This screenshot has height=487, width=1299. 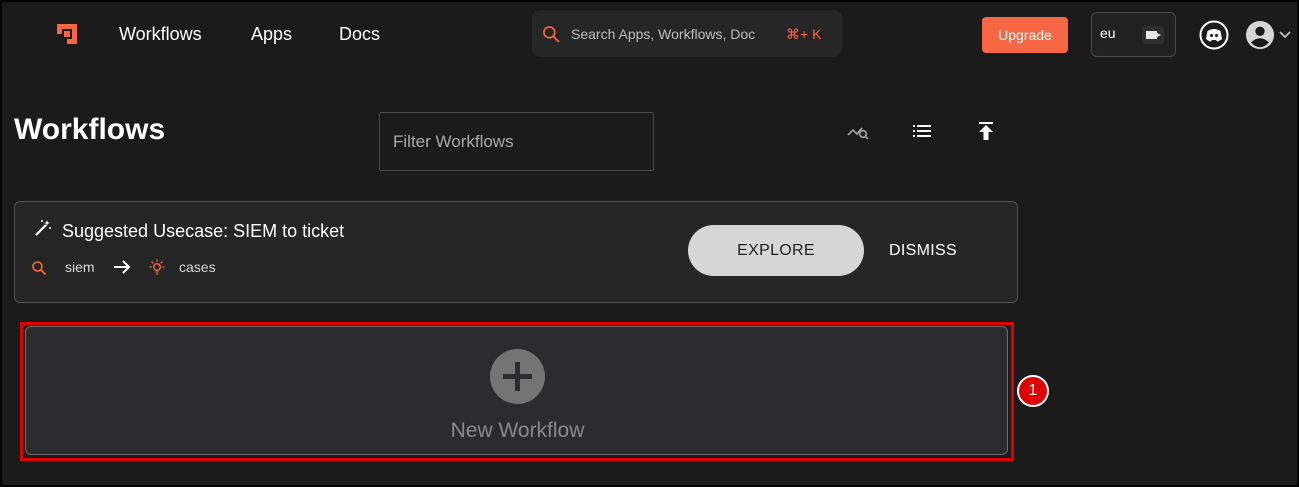 I want to click on nav-docs: Docs, so click(x=359, y=34).